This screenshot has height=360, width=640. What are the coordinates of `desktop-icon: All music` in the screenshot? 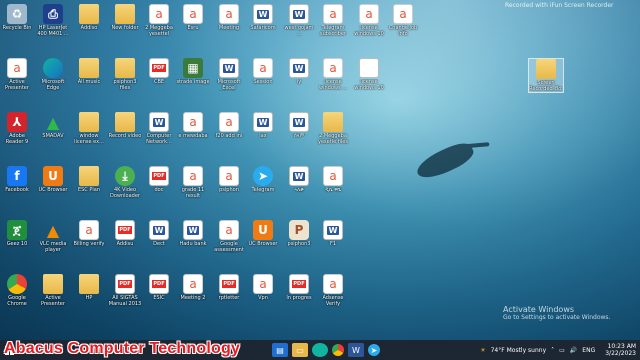 It's located at (89, 71).